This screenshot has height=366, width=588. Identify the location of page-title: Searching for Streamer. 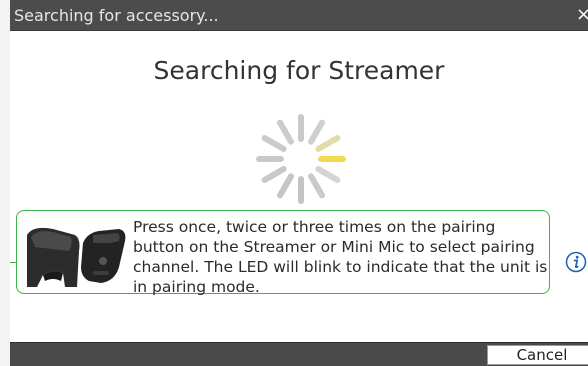
(299, 70).